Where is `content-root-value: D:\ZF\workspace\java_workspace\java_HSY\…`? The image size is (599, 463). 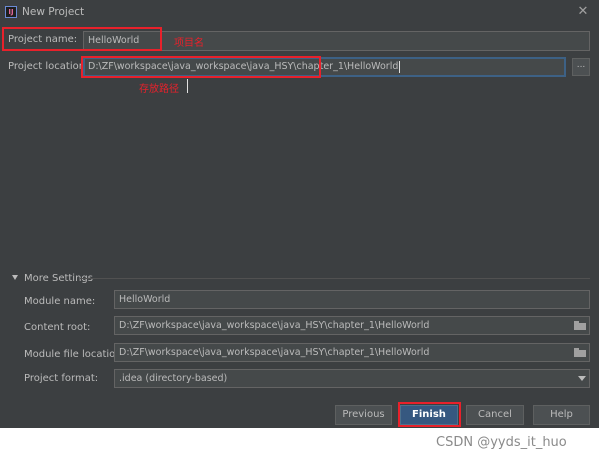
content-root-value: D:\ZF\workspace\java_workspace\java_HSY\… is located at coordinates (274, 325).